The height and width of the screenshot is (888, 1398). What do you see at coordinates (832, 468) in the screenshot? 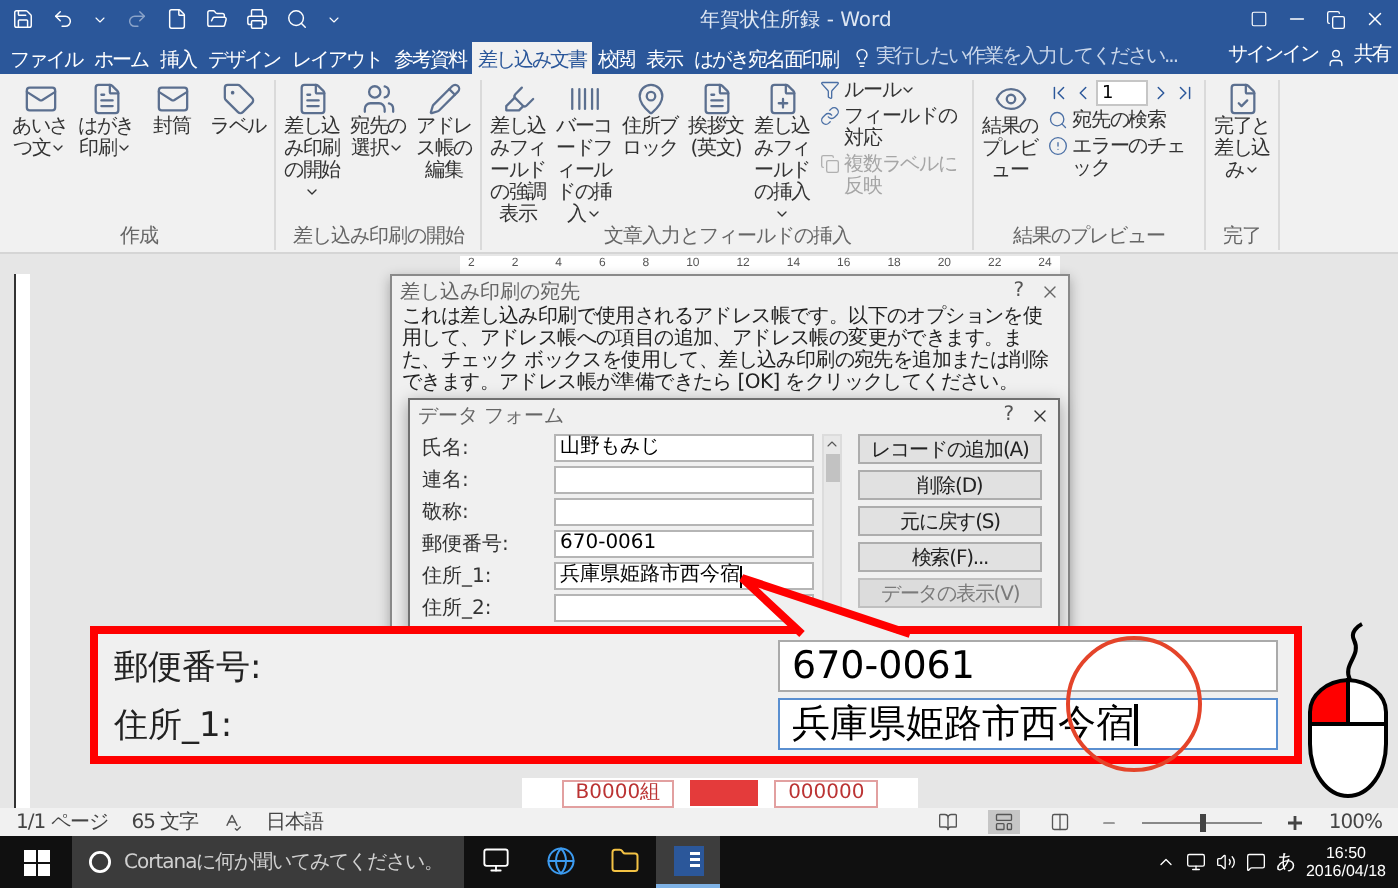
I see `scrollbar-thumb` at bounding box center [832, 468].